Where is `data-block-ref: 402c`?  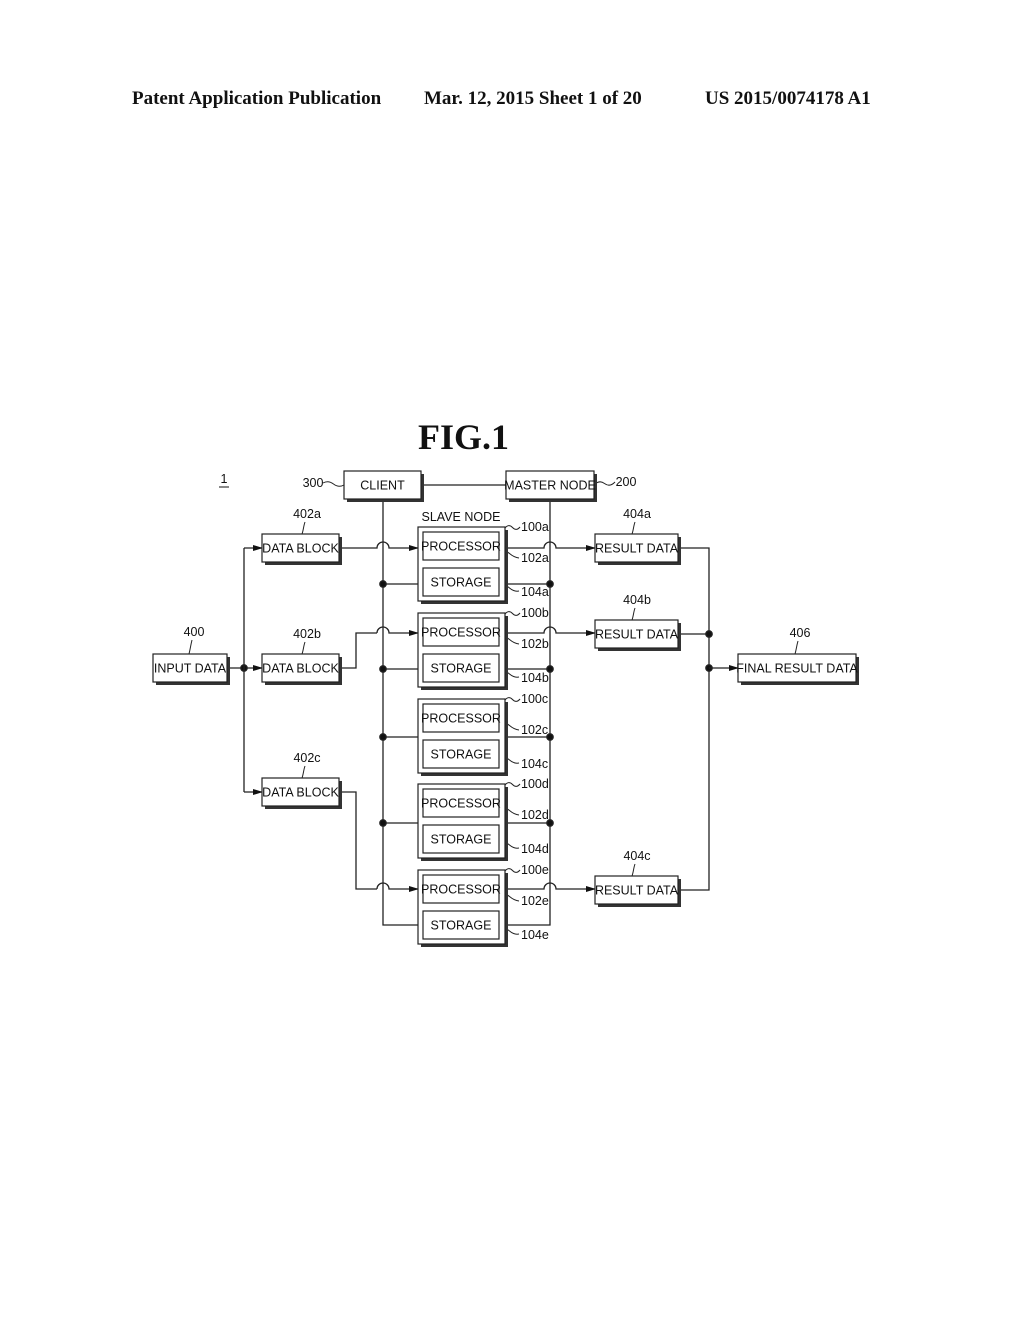
data-block-ref: 402c is located at coordinates (306, 758).